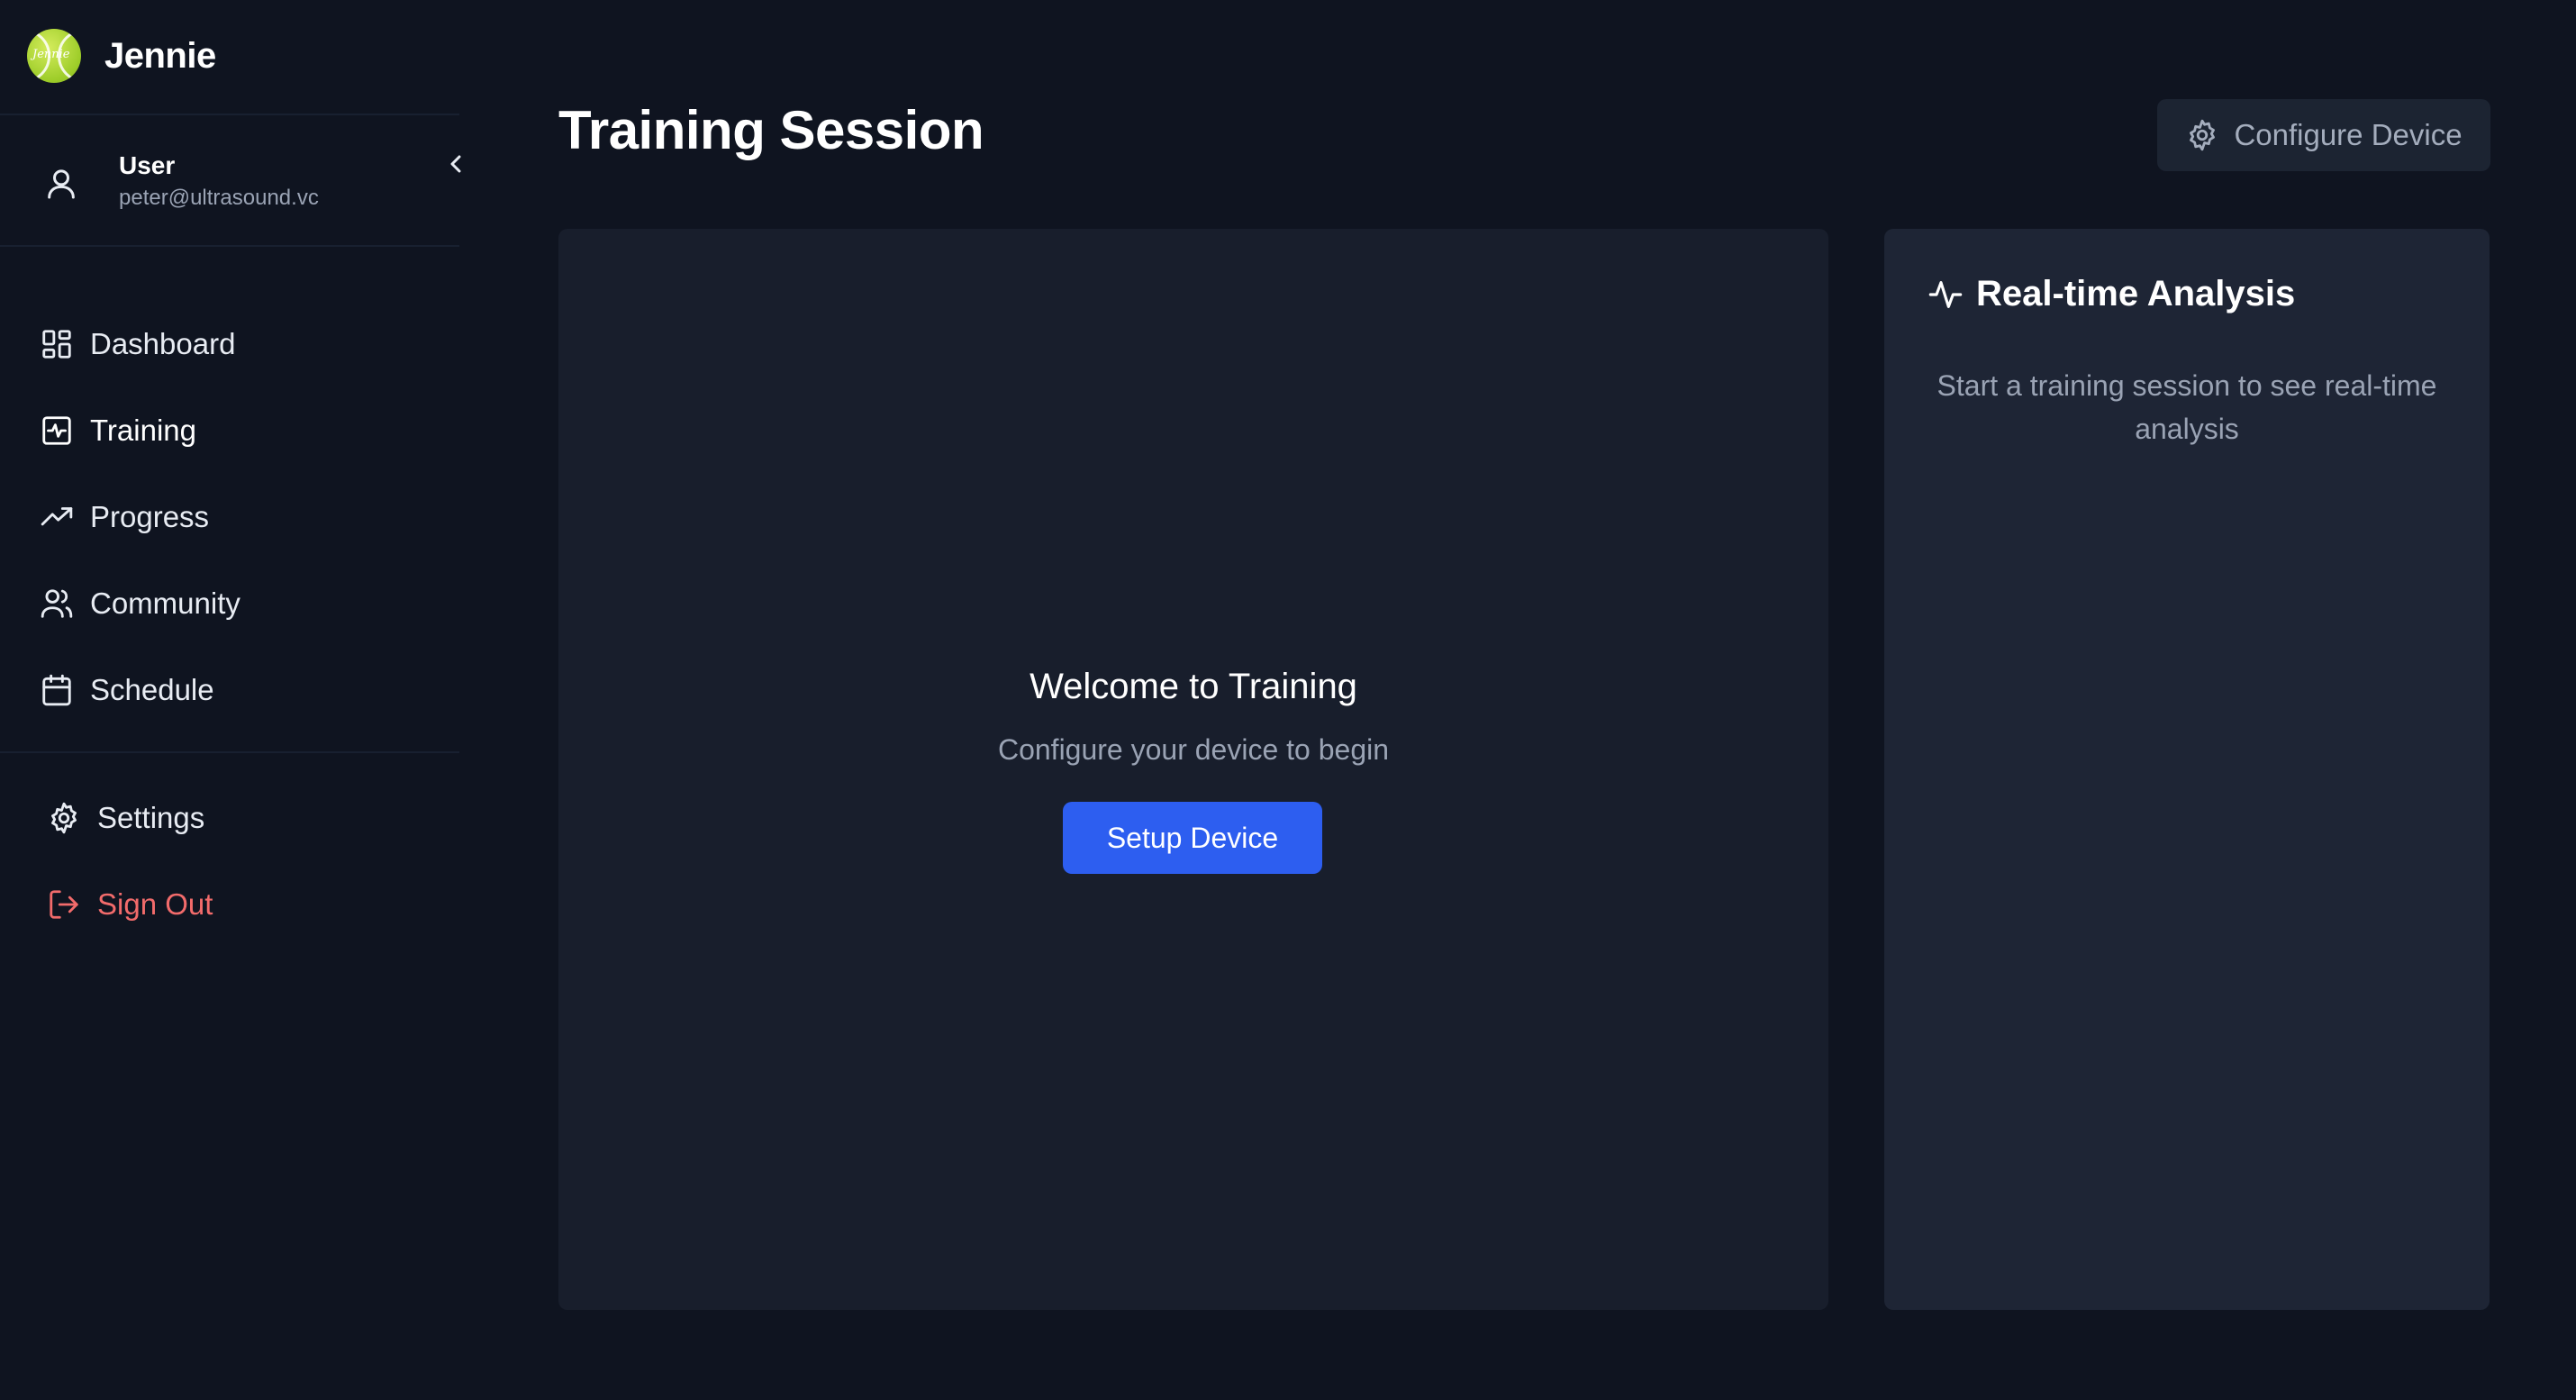  I want to click on bottom-nav: Settings Sign Out, so click(250, 862).